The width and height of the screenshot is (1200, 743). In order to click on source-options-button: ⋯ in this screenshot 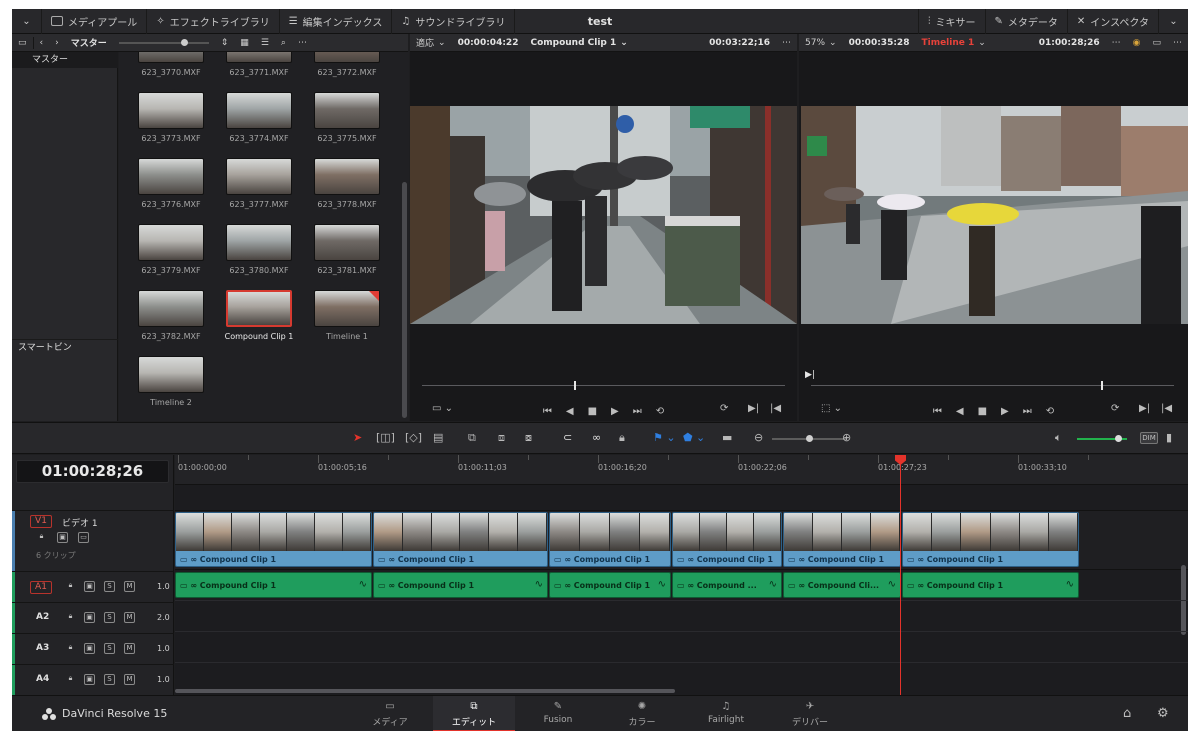, I will do `click(786, 43)`.